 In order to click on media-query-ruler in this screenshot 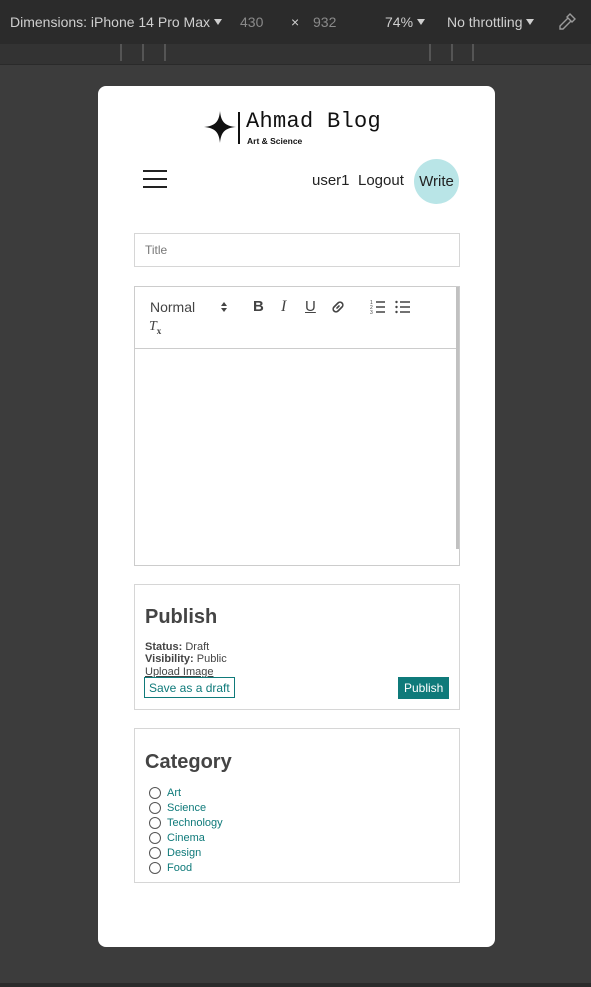, I will do `click(295, 54)`.